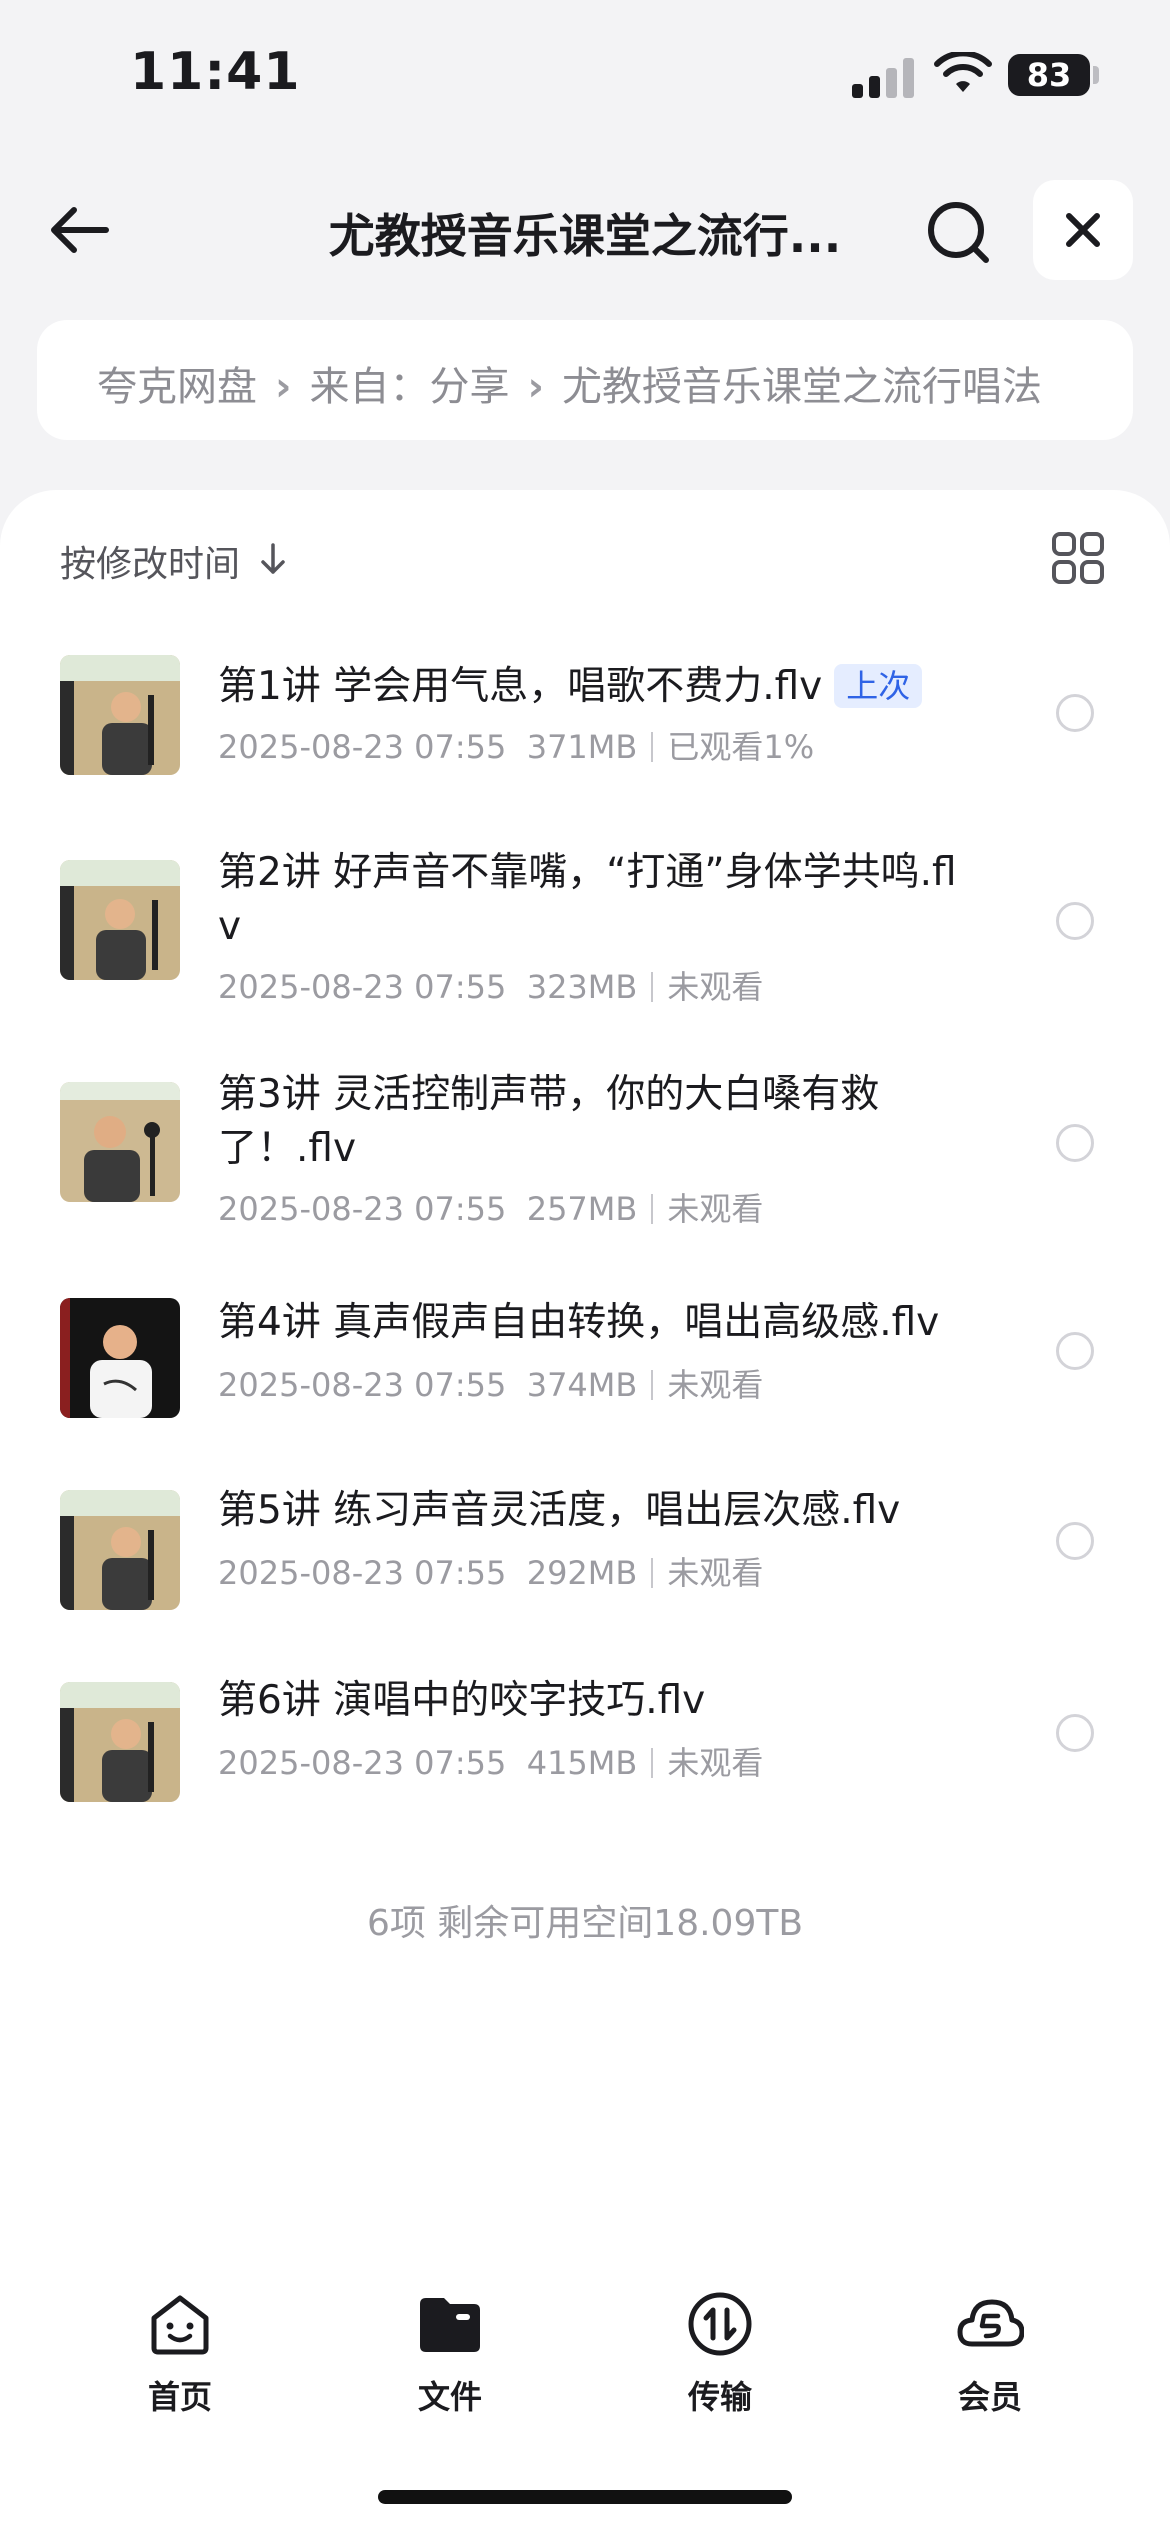 The width and height of the screenshot is (1170, 2532). Describe the element at coordinates (80, 230) in the screenshot. I see `back-arrow-icon` at that location.